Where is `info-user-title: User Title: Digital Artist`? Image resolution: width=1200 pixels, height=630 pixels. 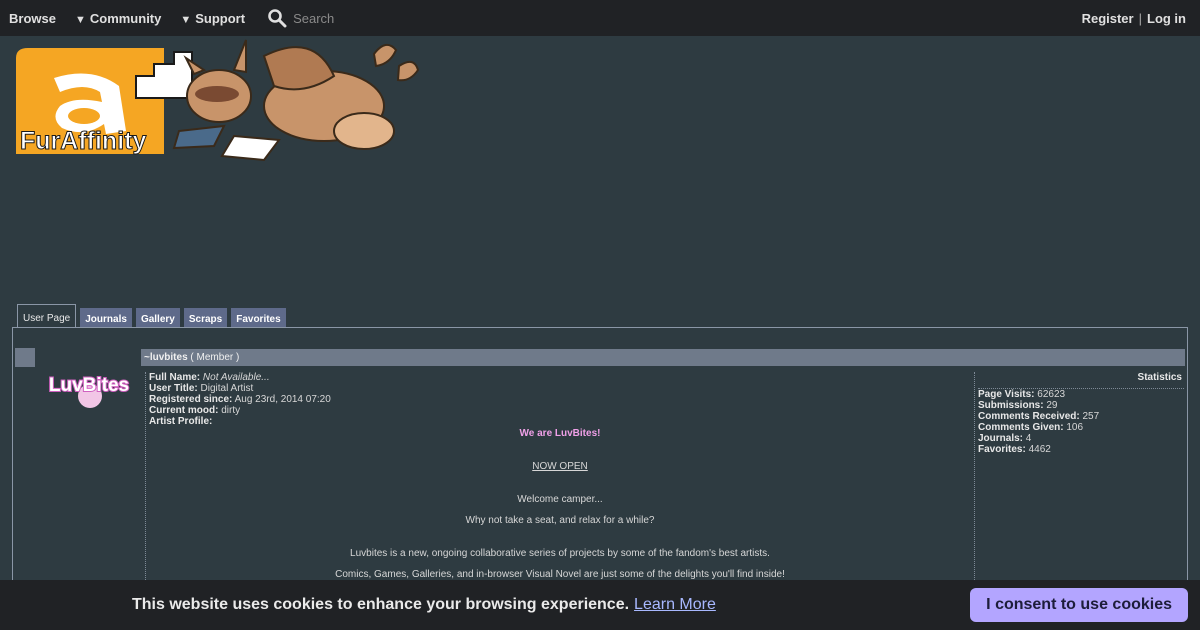 info-user-title: User Title: Digital Artist is located at coordinates (561, 388).